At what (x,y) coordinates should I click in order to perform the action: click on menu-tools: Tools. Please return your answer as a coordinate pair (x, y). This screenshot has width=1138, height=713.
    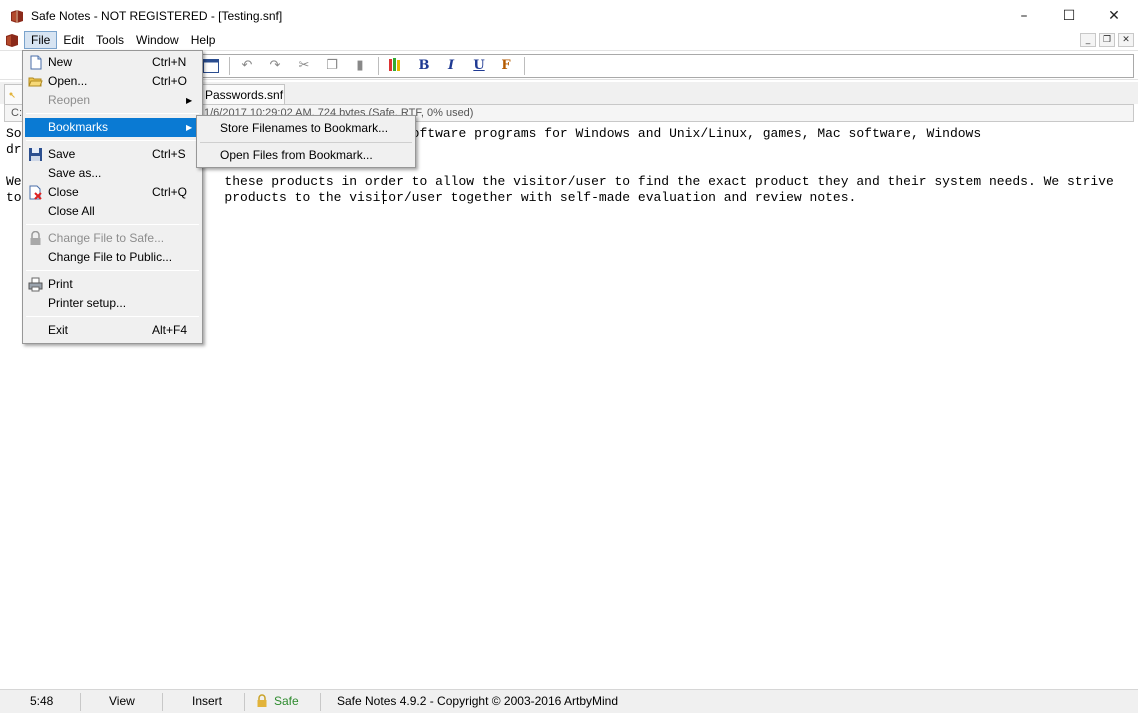
    Looking at the image, I should click on (110, 40).